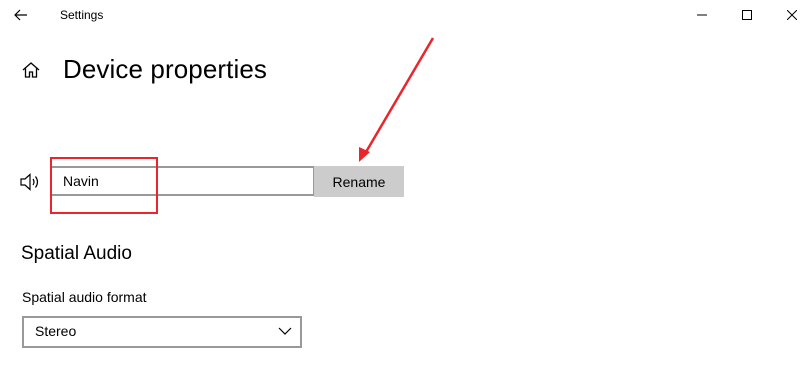 Image resolution: width=808 pixels, height=378 pixels. Describe the element at coordinates (56, 331) in the screenshot. I see `select-value: Stereo` at that location.